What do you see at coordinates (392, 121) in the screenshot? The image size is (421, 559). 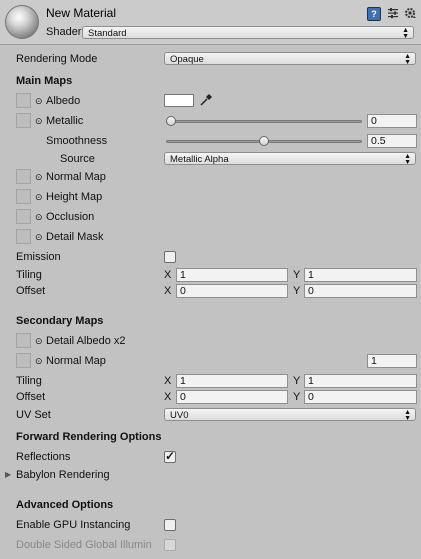 I see `metallic-value-field: 0` at bounding box center [392, 121].